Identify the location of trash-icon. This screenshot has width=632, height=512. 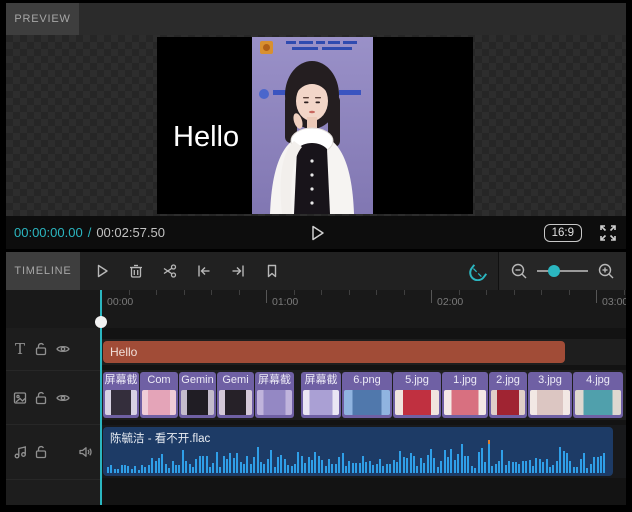
(136, 271).